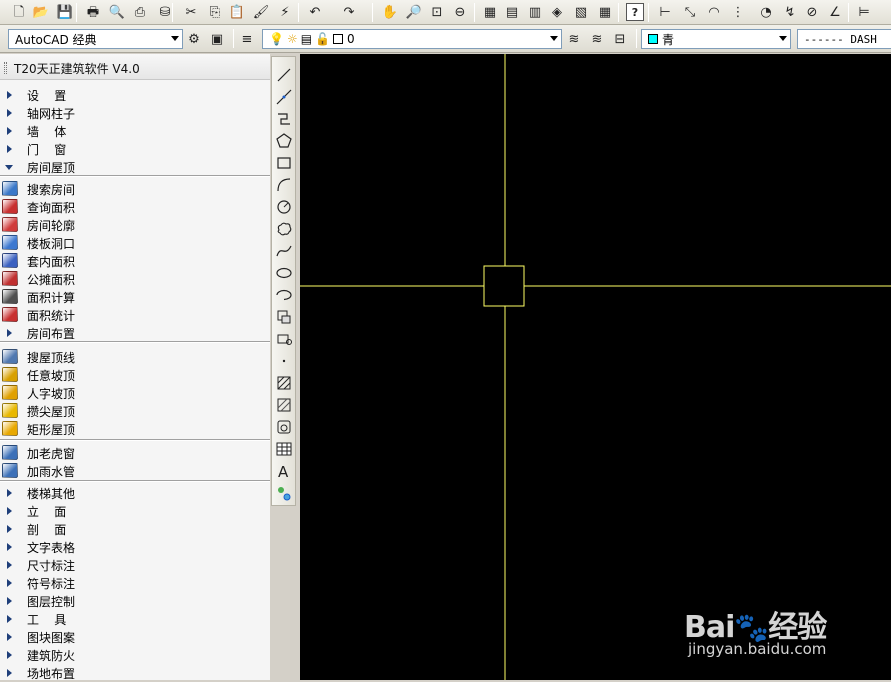 The height and width of the screenshot is (682, 891). Describe the element at coordinates (284, 273) in the screenshot. I see `ellipse-icon` at that location.